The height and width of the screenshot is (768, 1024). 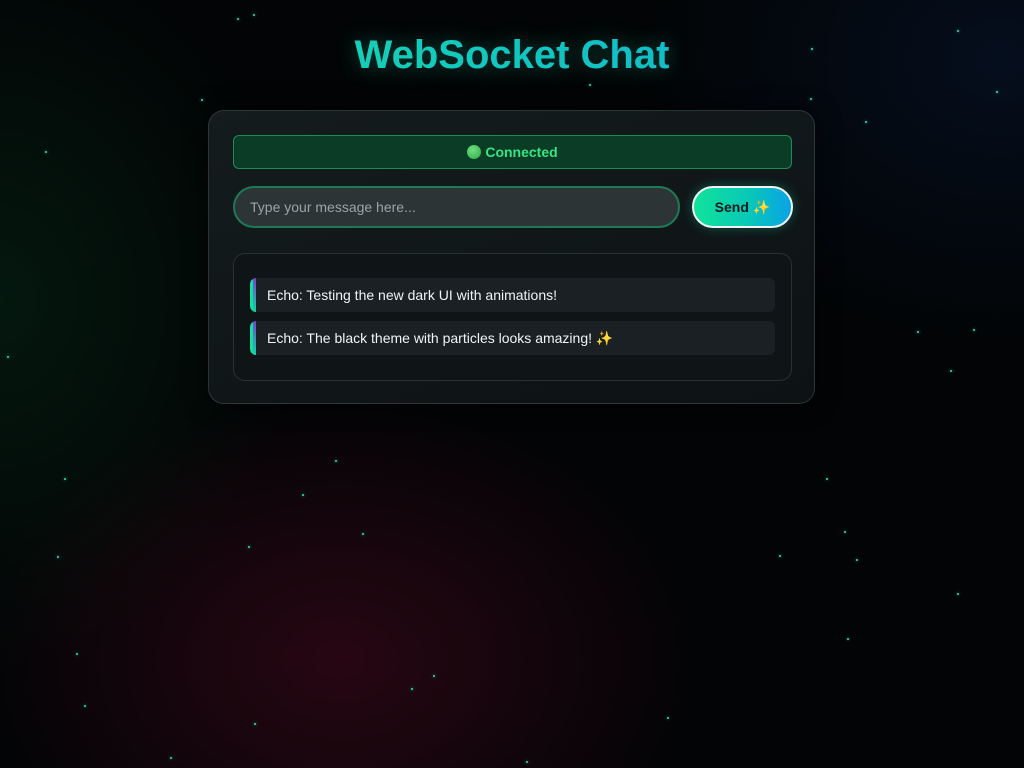 I want to click on send-button: Send ✨, so click(x=742, y=207).